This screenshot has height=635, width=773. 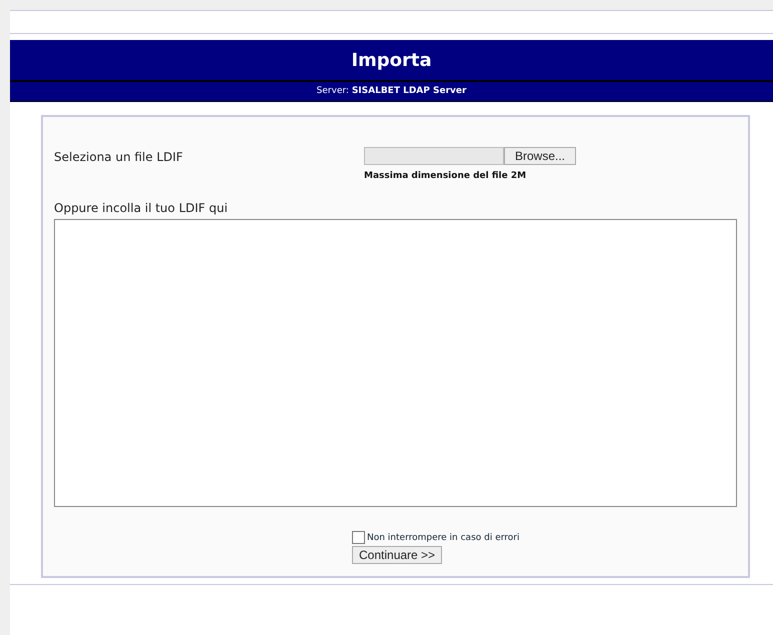 What do you see at coordinates (397, 555) in the screenshot?
I see `continue-button: Continuare >>` at bounding box center [397, 555].